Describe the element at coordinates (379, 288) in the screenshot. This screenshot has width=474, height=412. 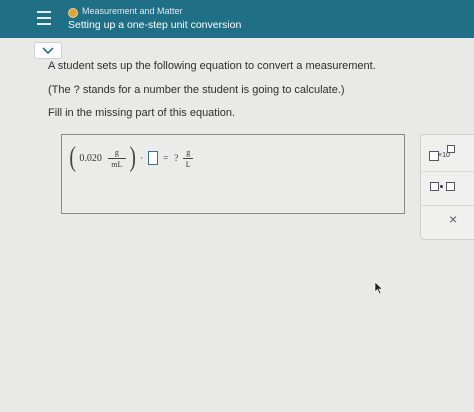
I see `mouse-cursor-icon` at that location.